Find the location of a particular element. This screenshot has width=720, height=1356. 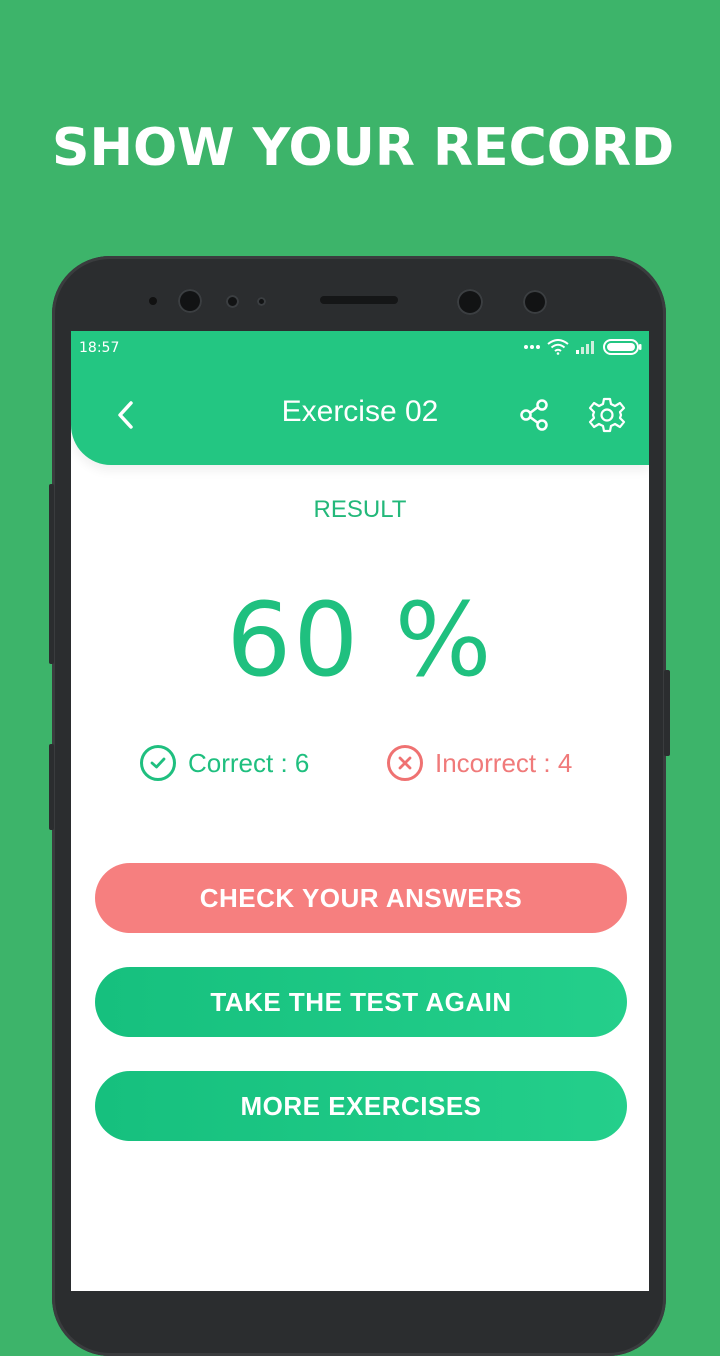

promo-headline: SHOW YOUR RECORD is located at coordinates (363, 148).